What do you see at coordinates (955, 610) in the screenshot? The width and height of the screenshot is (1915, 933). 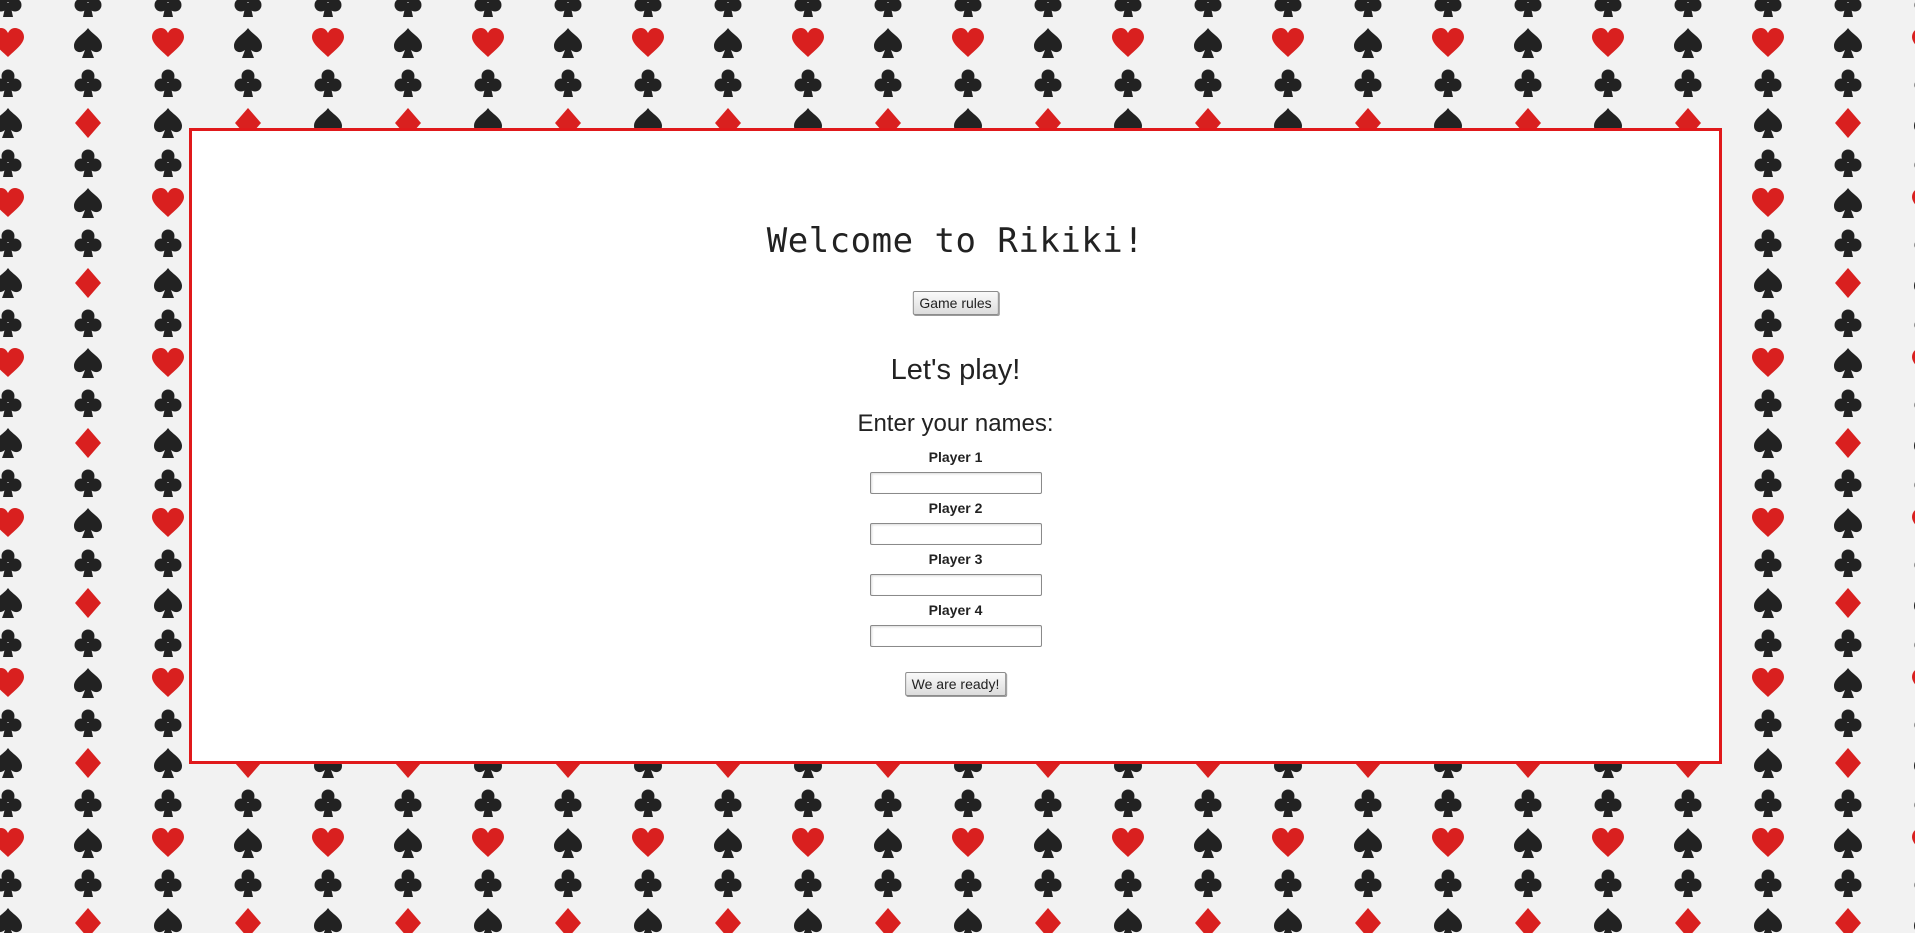 I see `player-4-label: Player 4` at bounding box center [955, 610].